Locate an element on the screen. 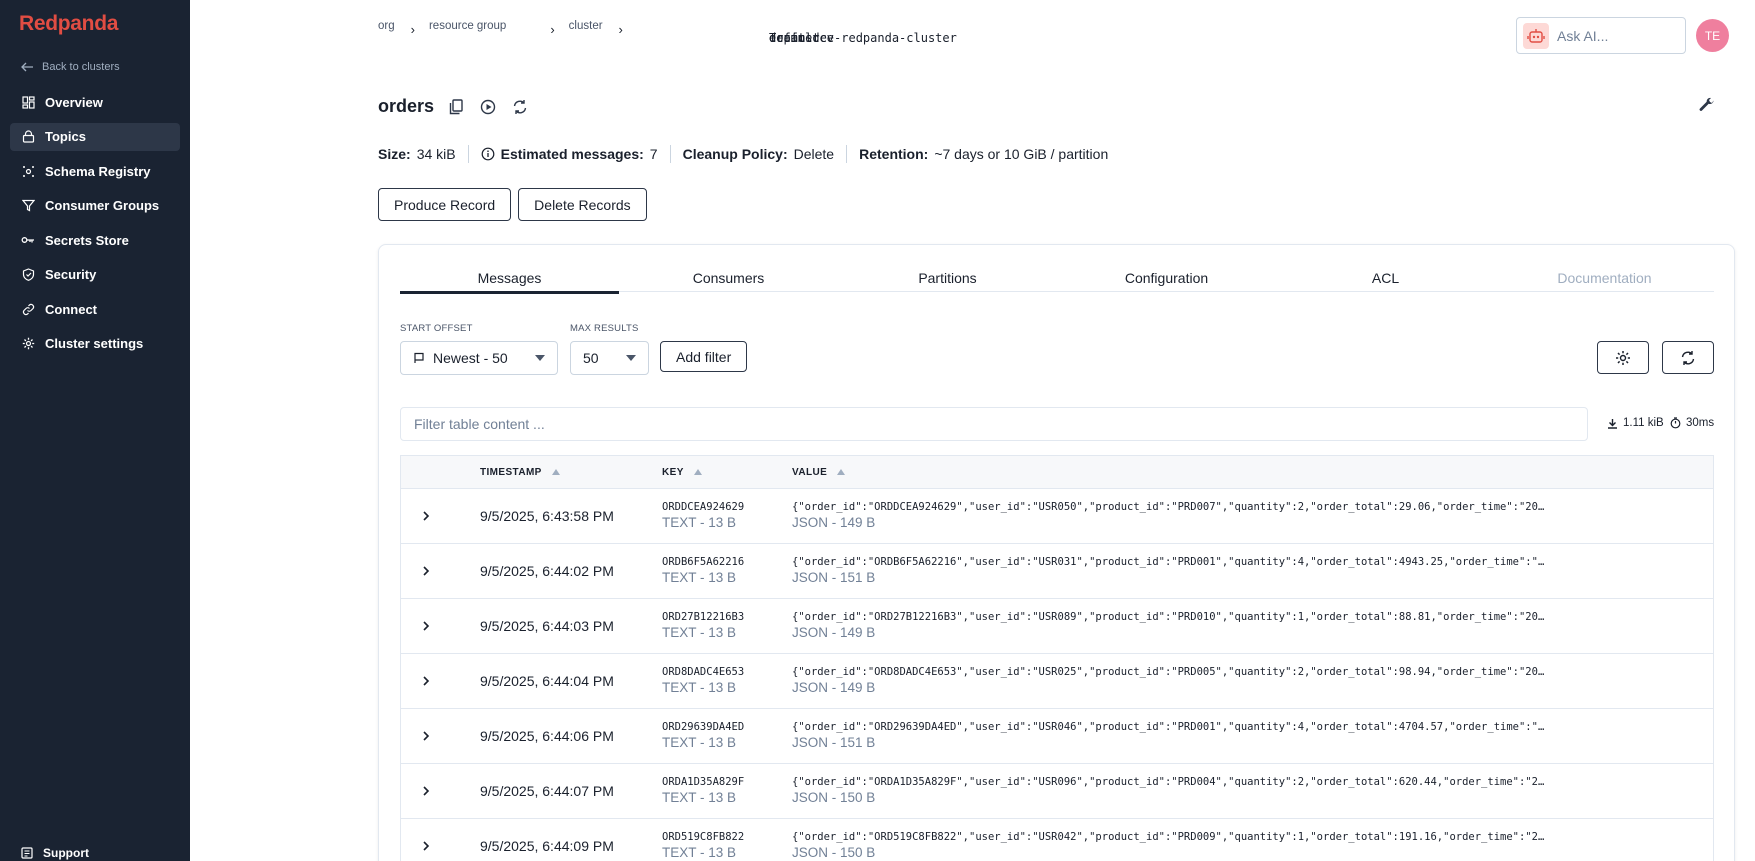  row-value-meta: JSON - 149 B is located at coordinates (834, 632).